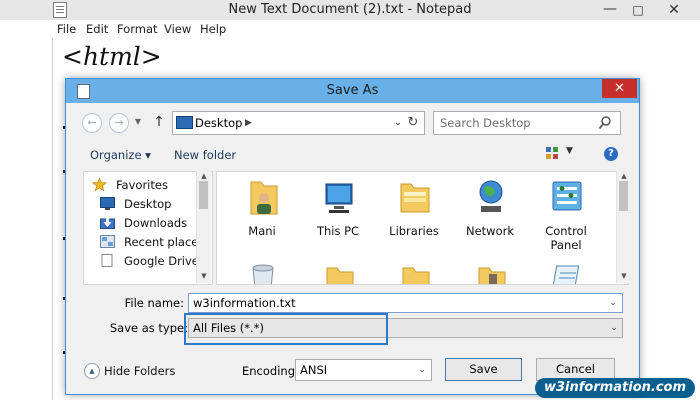 Image resolution: width=700 pixels, height=400 pixels. What do you see at coordinates (137, 29) in the screenshot?
I see `menu-format: Format` at bounding box center [137, 29].